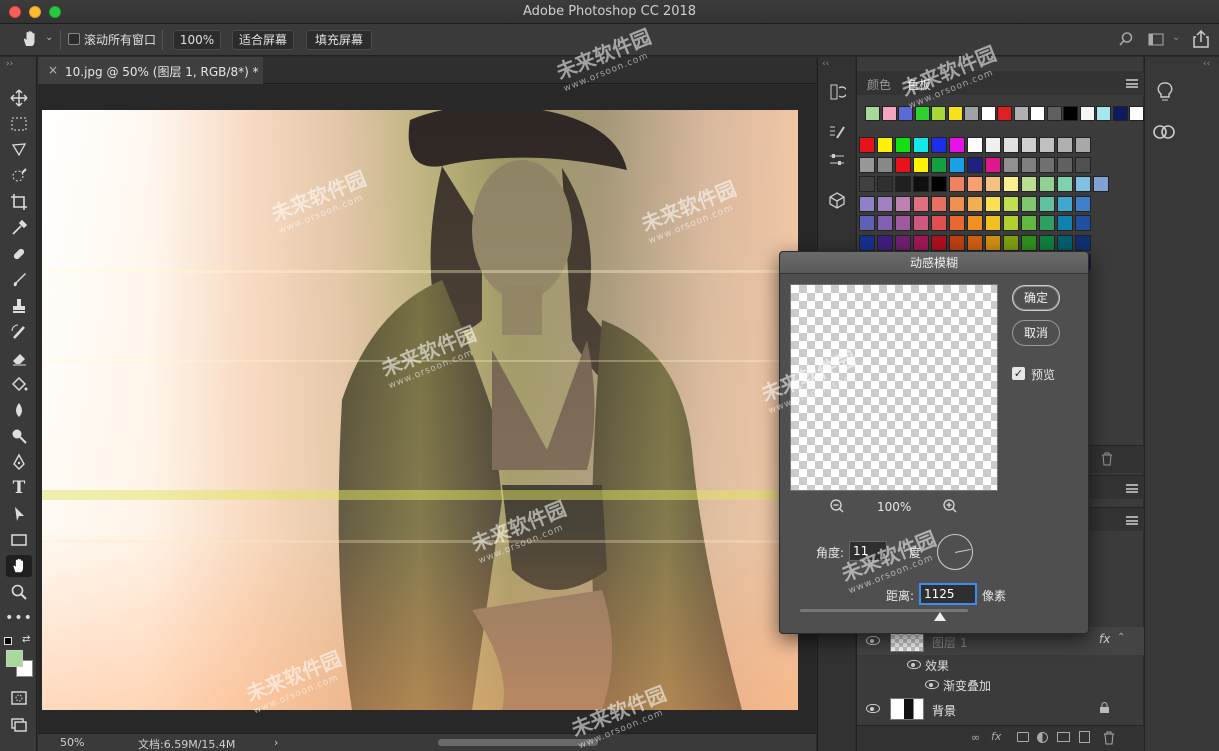  What do you see at coordinates (18, 618) in the screenshot?
I see `more-tools-icon: •••` at bounding box center [18, 618].